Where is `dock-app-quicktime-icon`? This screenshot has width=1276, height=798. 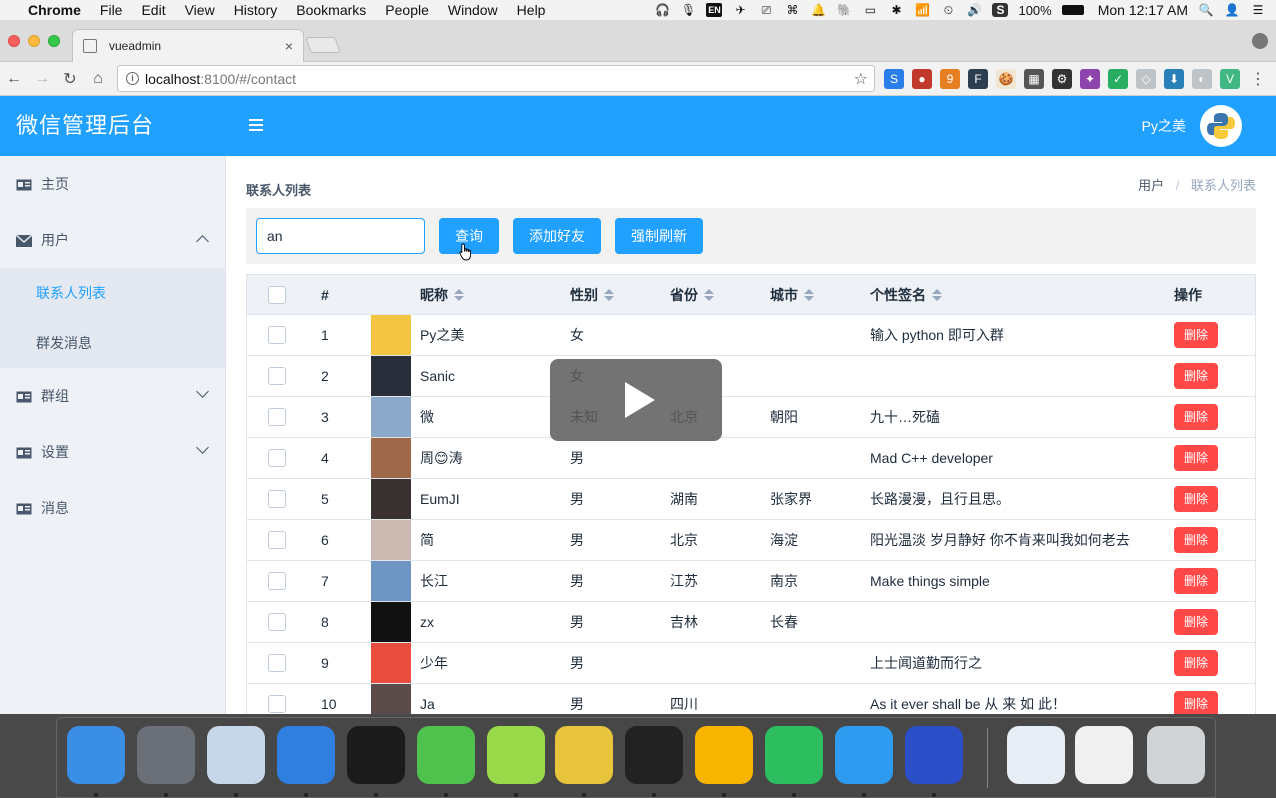 dock-app-quicktime-icon is located at coordinates (306, 755).